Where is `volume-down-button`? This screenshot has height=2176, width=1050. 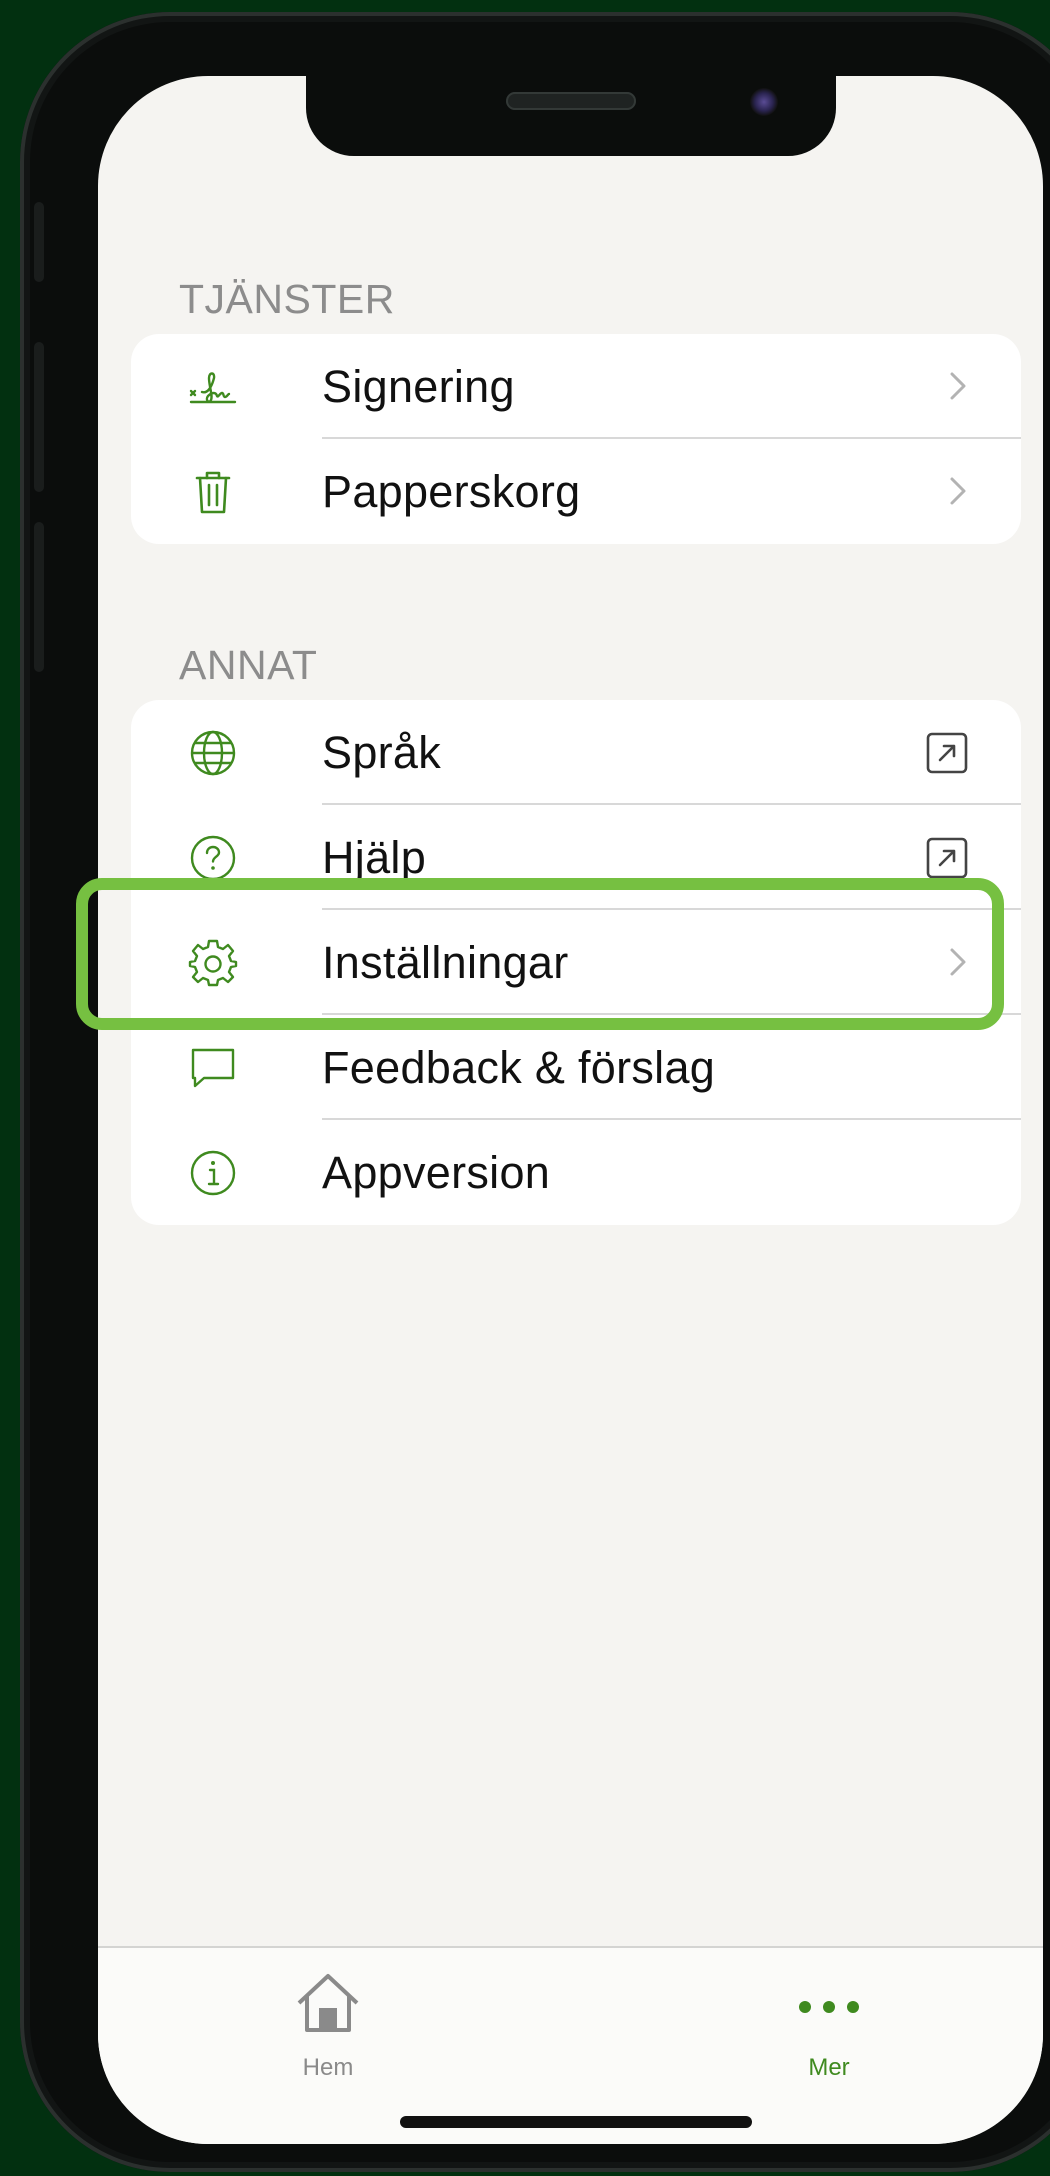 volume-down-button is located at coordinates (39, 597).